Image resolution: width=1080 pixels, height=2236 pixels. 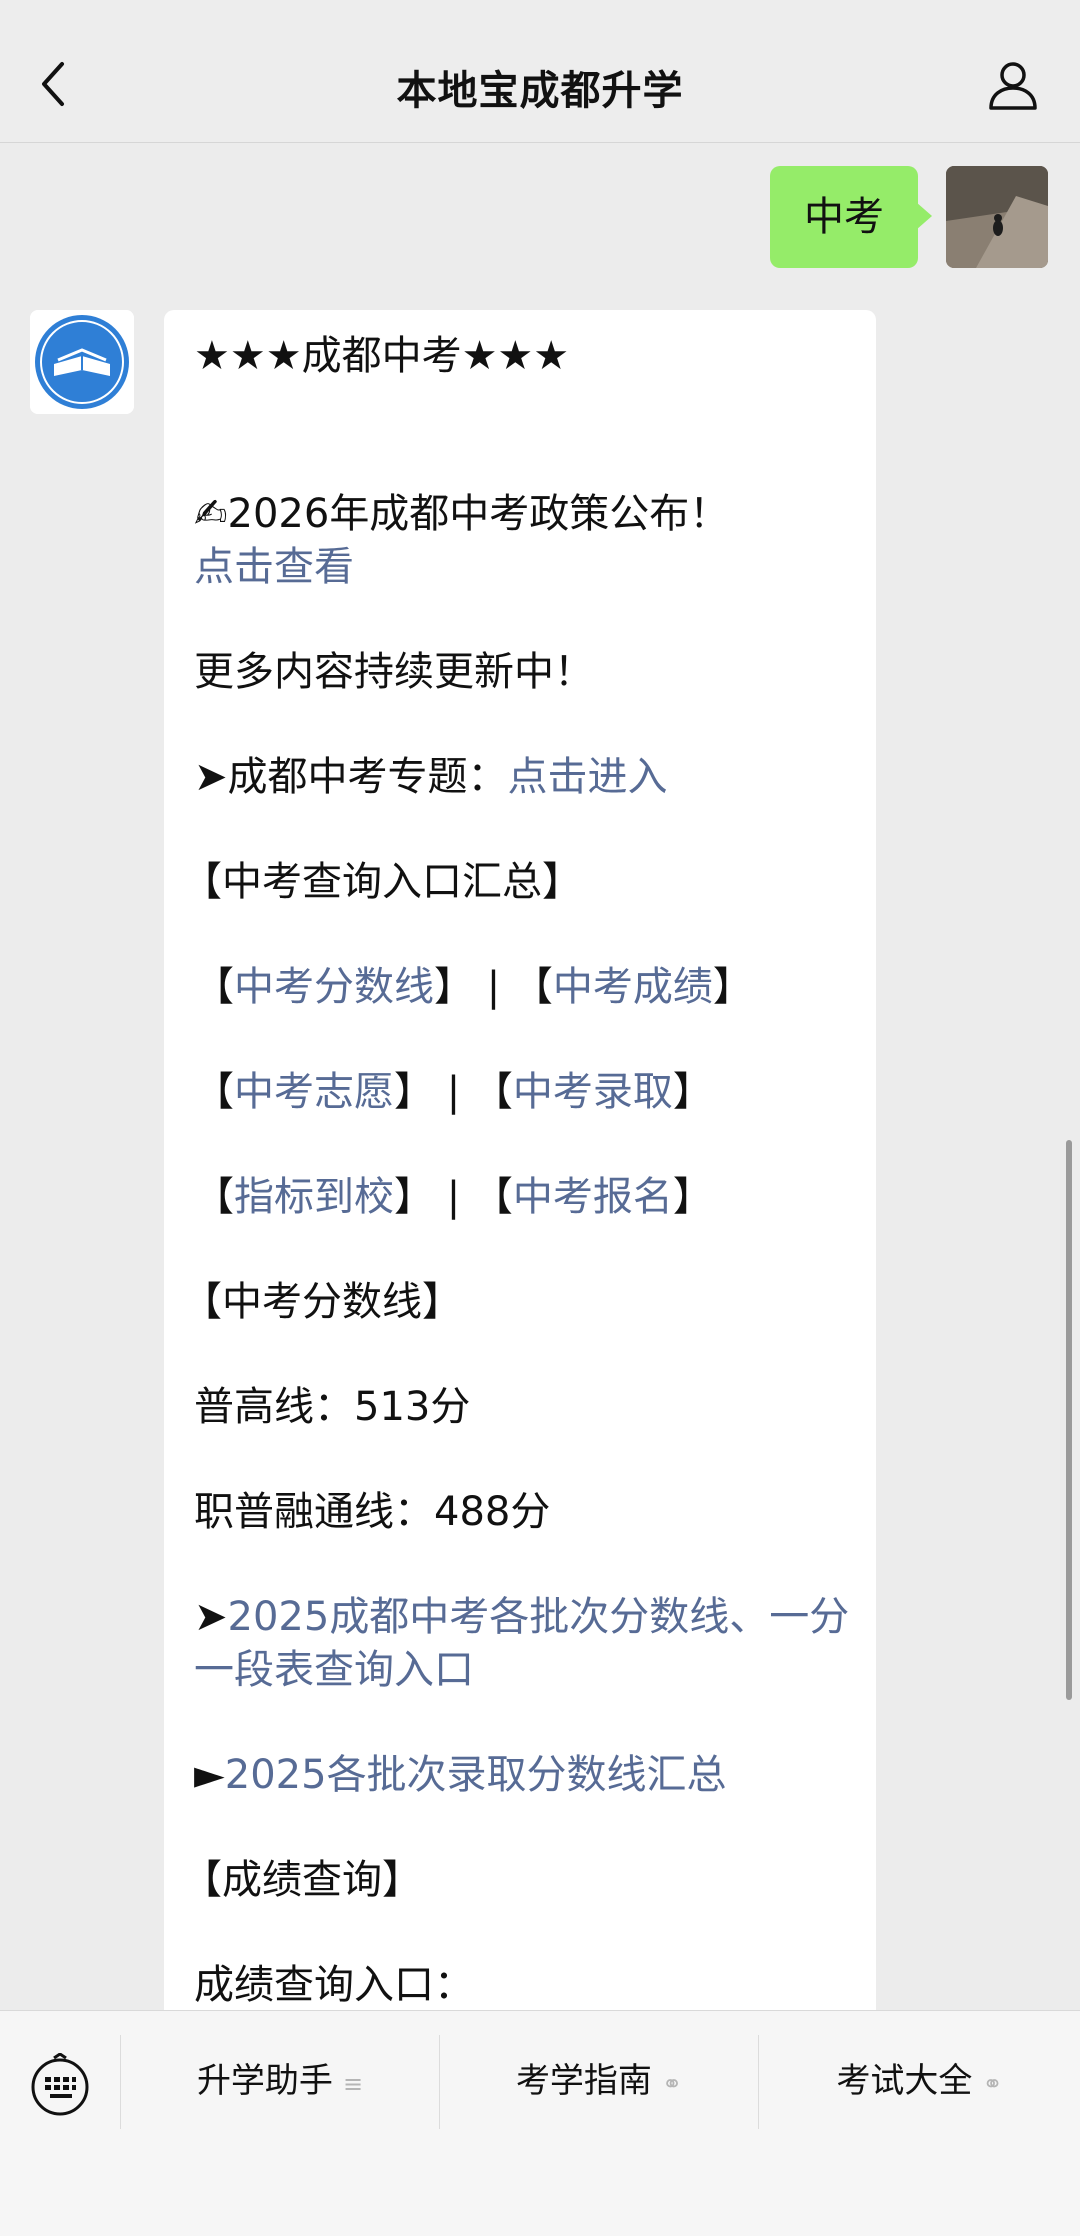 What do you see at coordinates (851, 217) in the screenshot?
I see `outgoing-message-bubble: 中考` at bounding box center [851, 217].